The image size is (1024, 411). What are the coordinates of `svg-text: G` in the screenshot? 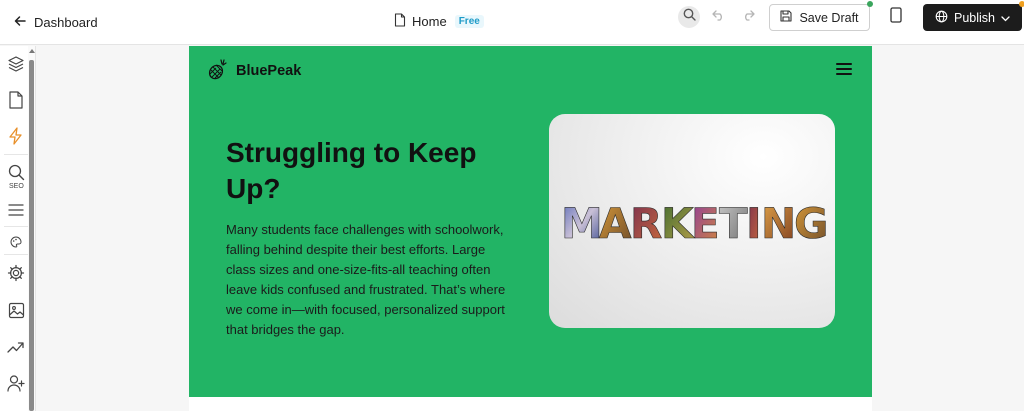 It's located at (811, 222).